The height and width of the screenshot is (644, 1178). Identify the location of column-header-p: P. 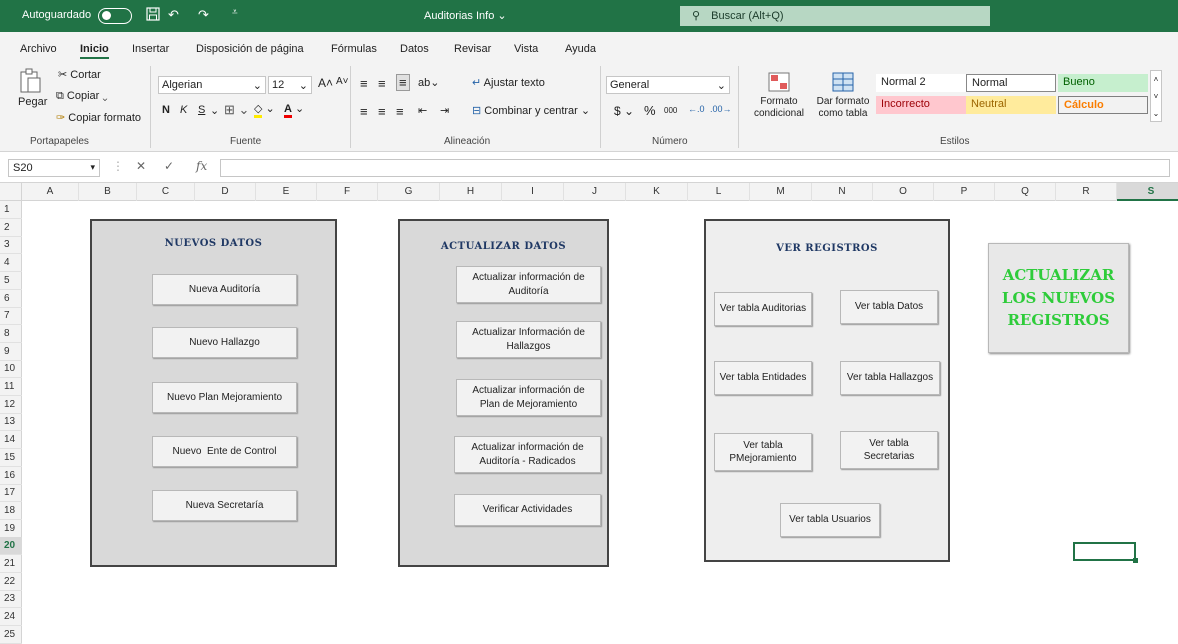
(964, 192).